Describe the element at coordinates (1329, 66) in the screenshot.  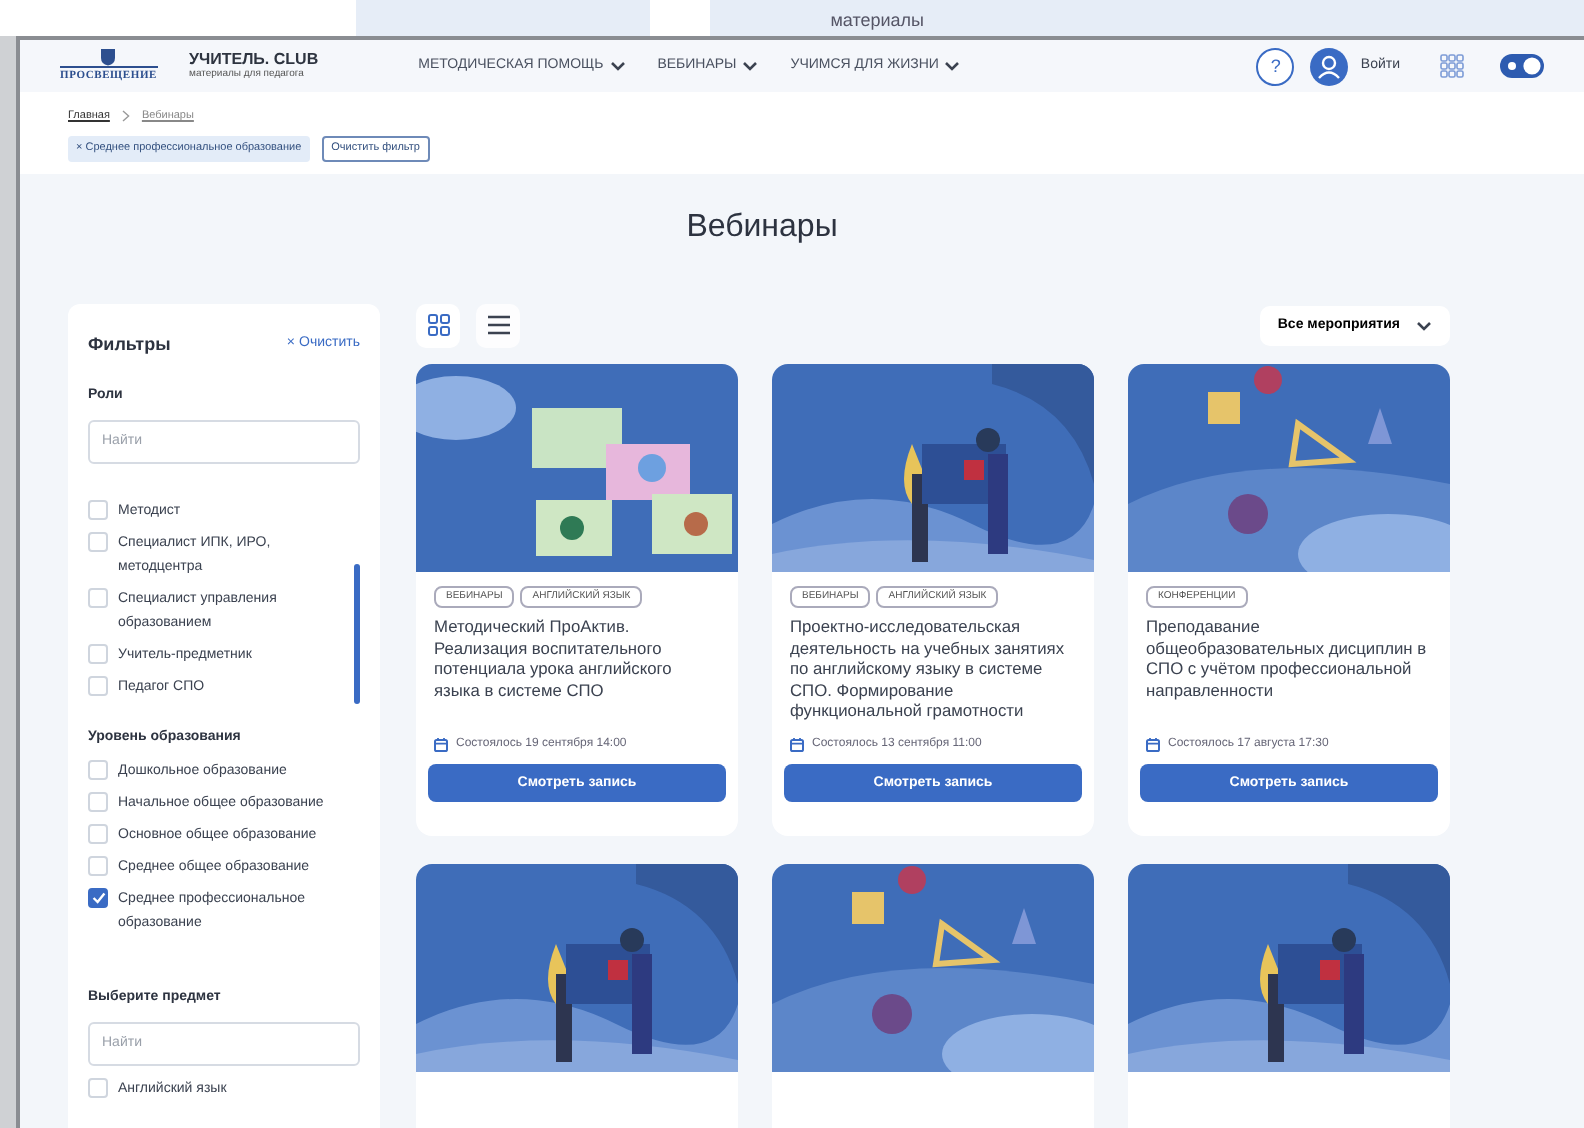
I see `user-avatar-icon` at that location.